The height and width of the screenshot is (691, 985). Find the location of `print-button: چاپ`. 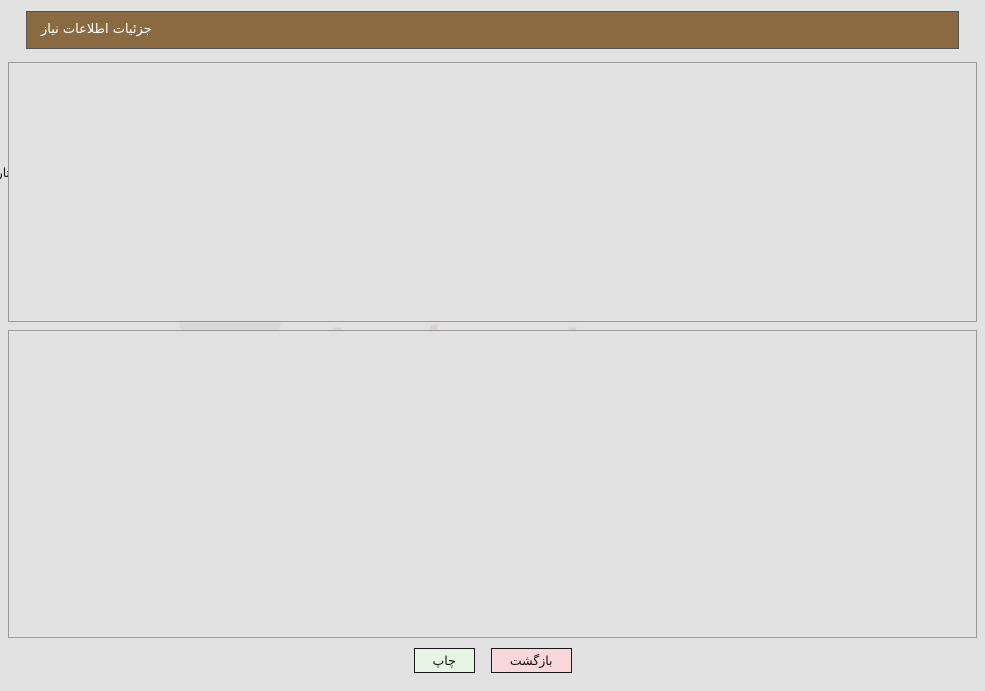

print-button: چاپ is located at coordinates (444, 660).